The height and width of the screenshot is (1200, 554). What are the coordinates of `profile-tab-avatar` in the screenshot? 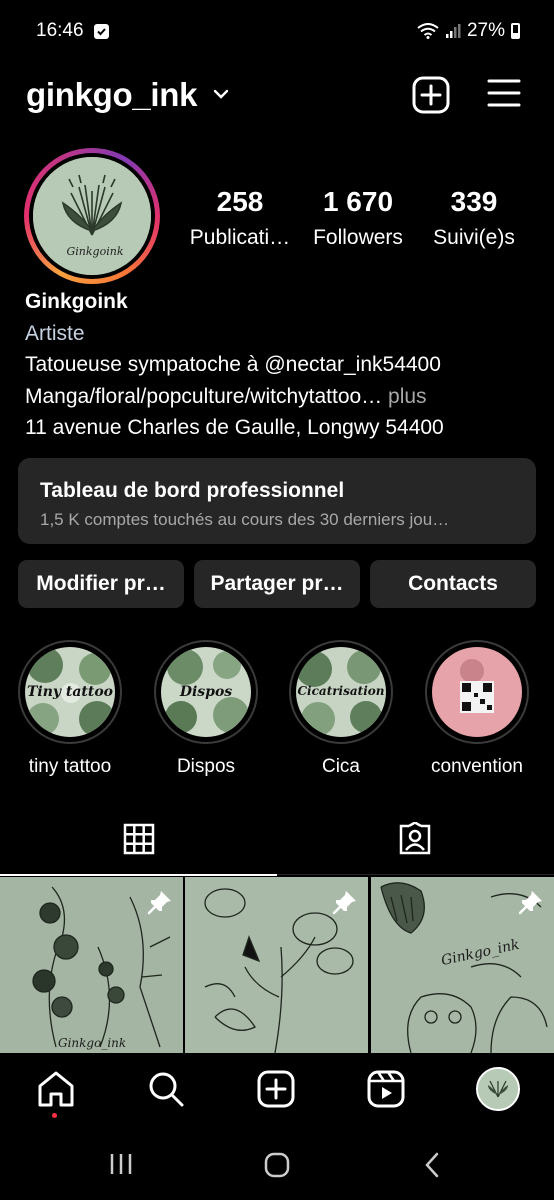 It's located at (498, 1089).